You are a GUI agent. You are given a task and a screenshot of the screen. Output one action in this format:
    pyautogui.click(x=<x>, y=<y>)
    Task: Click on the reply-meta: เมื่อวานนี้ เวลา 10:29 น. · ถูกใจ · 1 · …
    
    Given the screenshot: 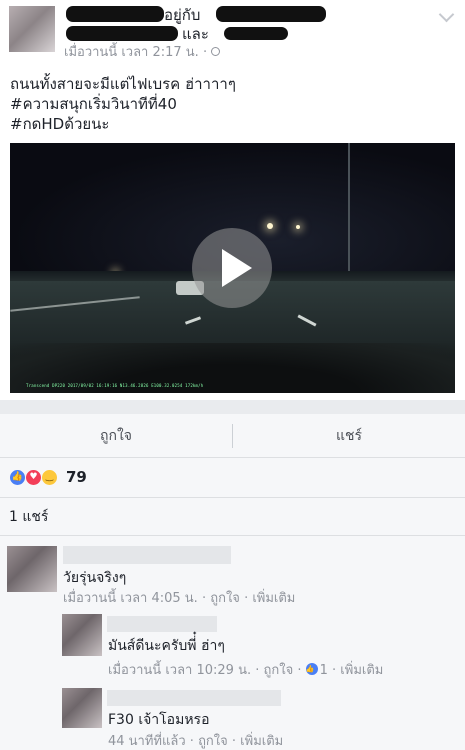 What is the action you would take?
    pyautogui.click(x=245, y=670)
    